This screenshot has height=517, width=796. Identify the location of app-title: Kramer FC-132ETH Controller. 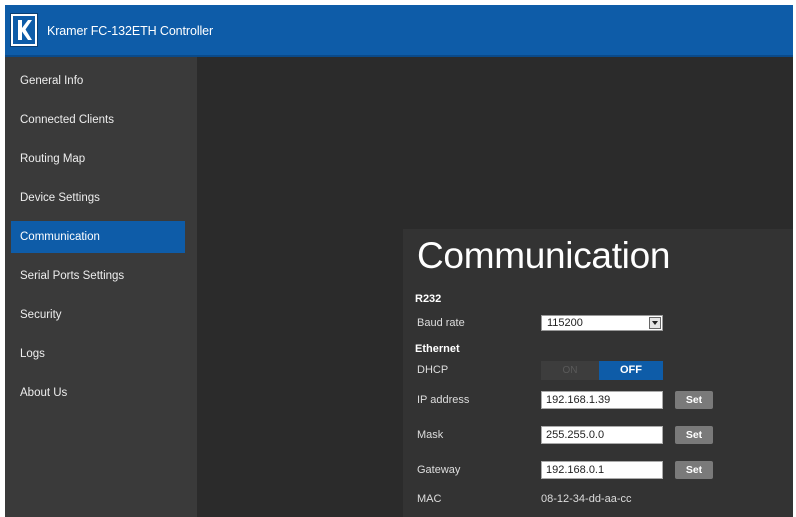
(130, 31).